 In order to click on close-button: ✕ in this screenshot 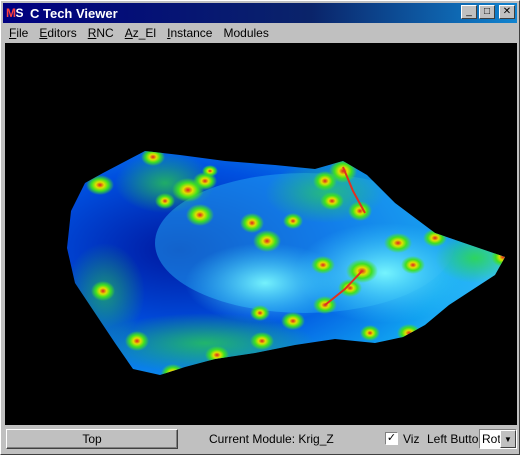, I will do `click(507, 12)`.